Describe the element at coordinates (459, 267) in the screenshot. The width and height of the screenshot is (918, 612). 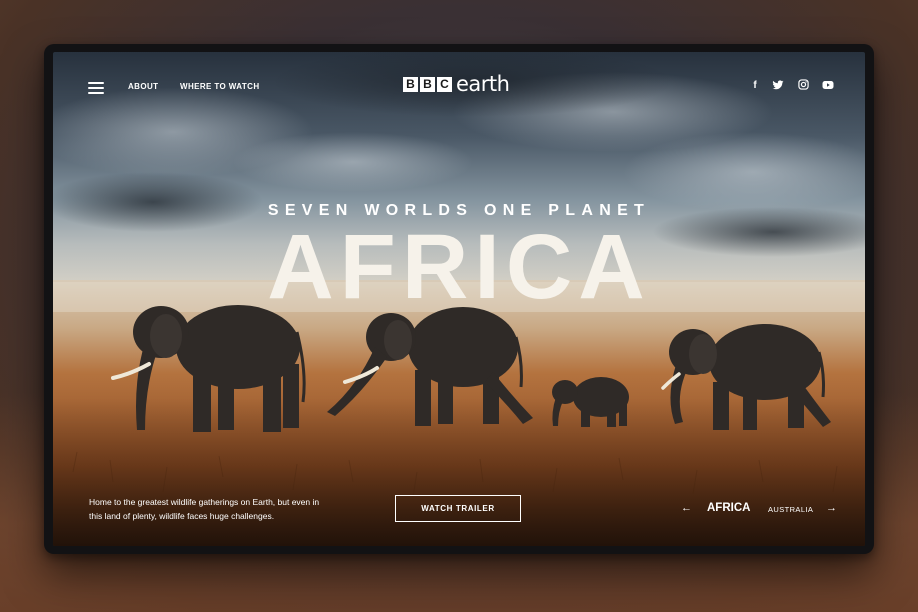
I see `hero-title: AFRICA` at that location.